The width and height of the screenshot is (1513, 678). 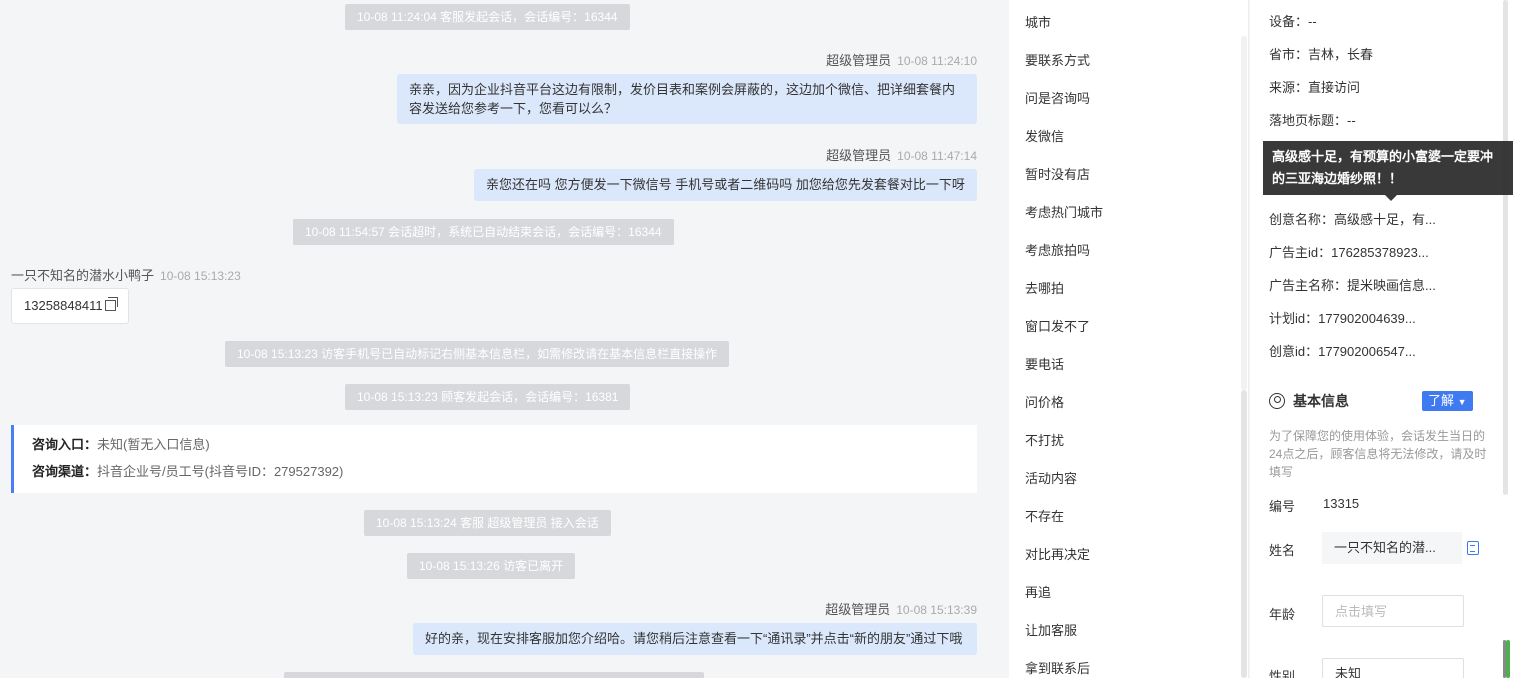 I want to click on quick-reply-item: 对比再决定, so click(x=1057, y=553).